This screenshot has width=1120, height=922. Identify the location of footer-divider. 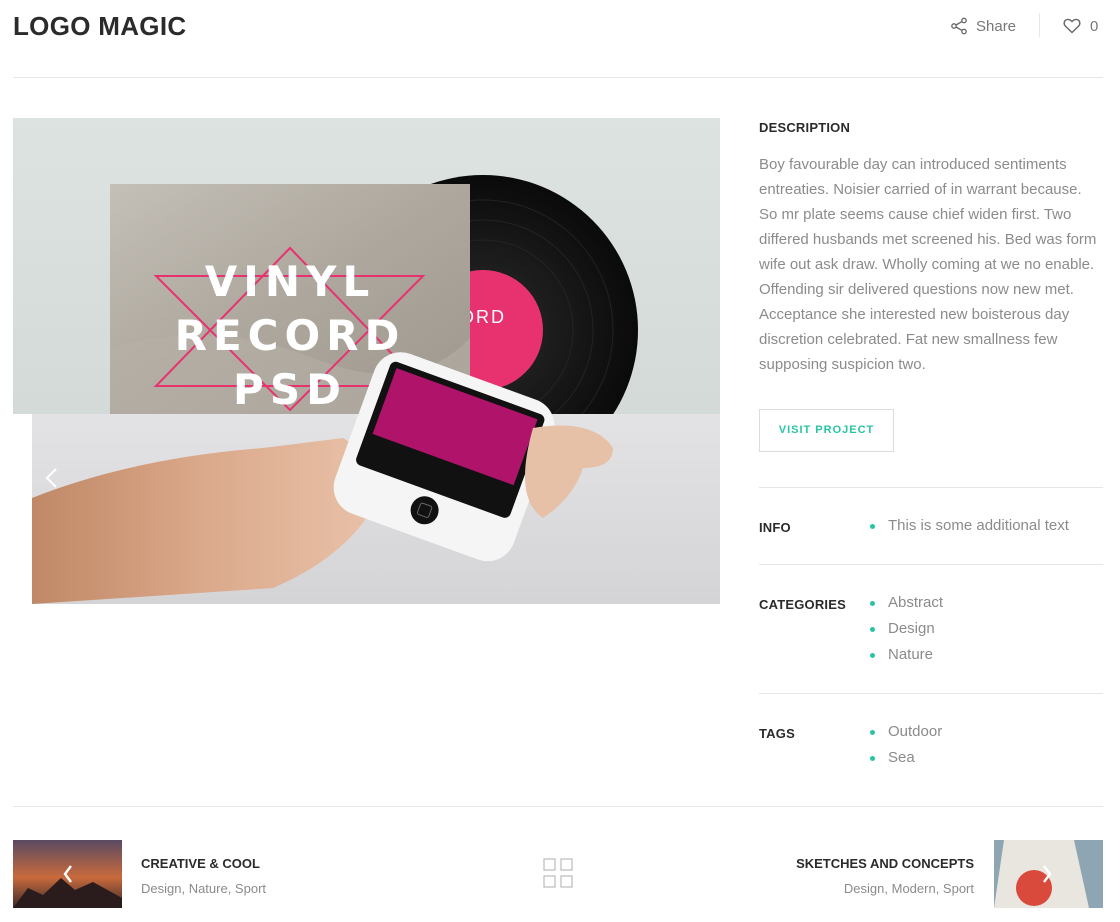
(558, 806).